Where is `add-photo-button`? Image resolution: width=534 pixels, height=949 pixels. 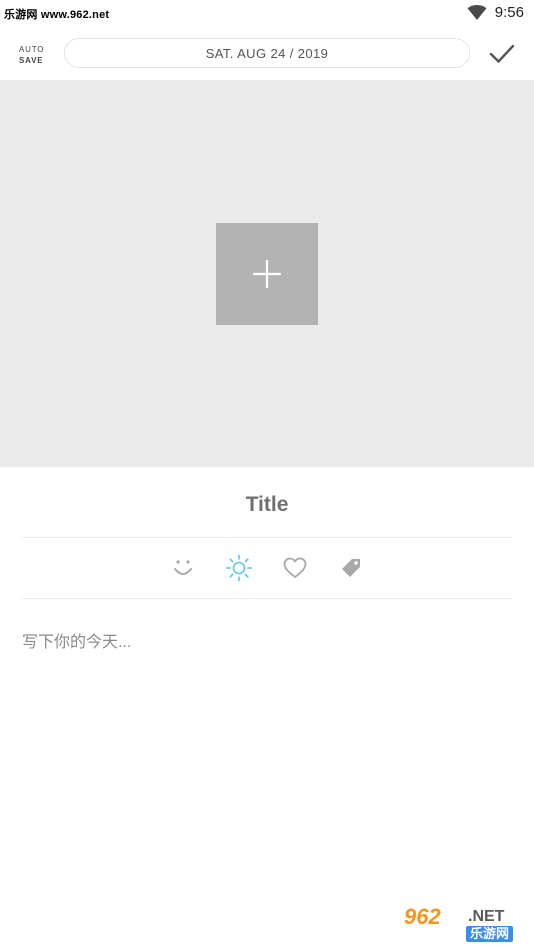
add-photo-button is located at coordinates (267, 274).